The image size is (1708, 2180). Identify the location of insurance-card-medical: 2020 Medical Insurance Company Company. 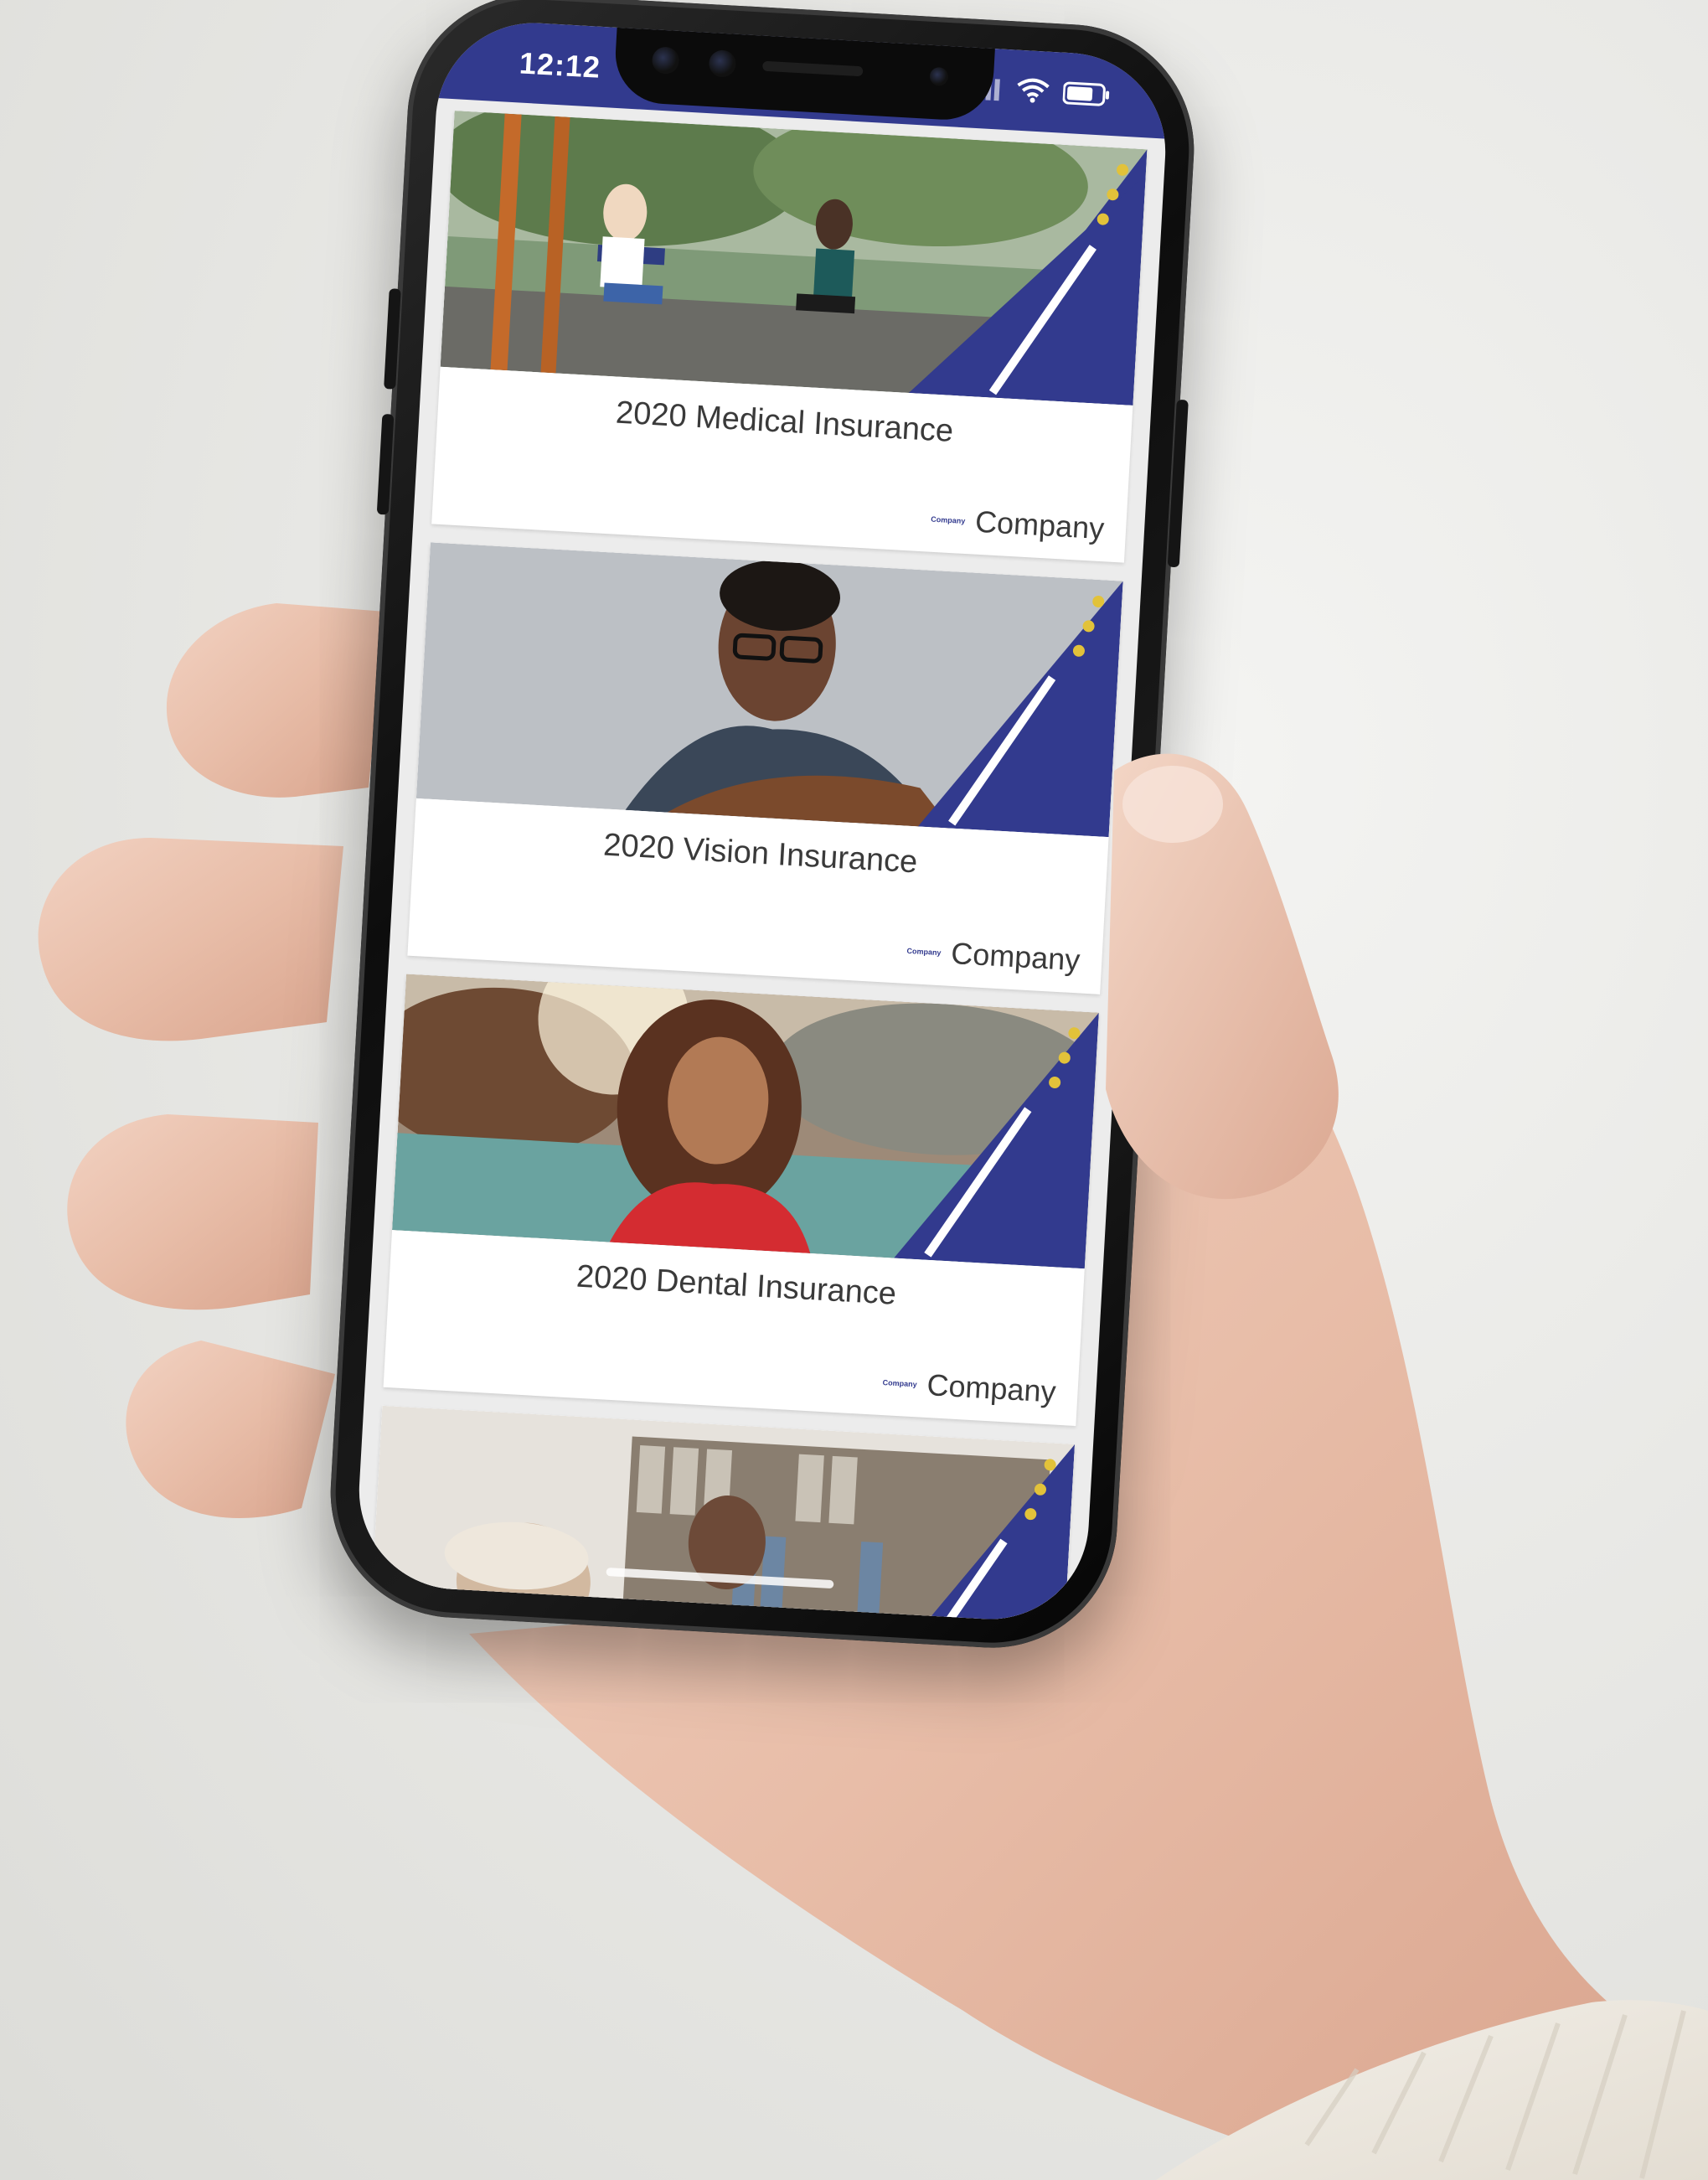
(789, 337).